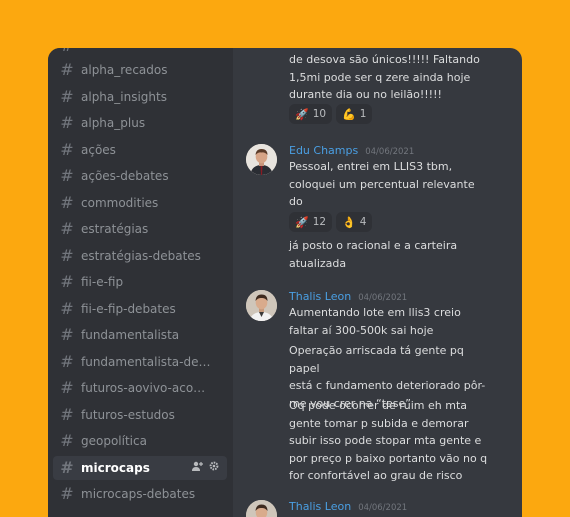 The image size is (570, 517). I want to click on message-line: Operação arriscada tá gente pq papel, so click(376, 359).